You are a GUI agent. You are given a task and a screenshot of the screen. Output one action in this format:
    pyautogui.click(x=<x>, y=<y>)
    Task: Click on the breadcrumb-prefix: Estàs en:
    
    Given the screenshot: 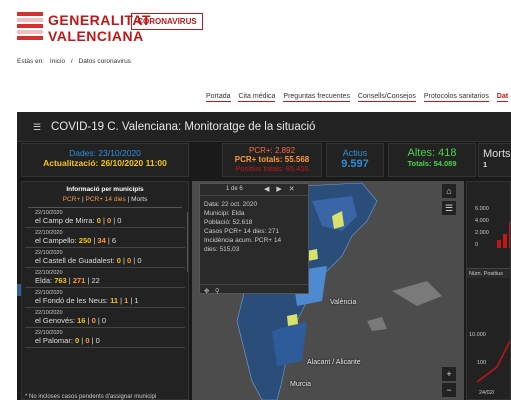 What is the action you would take?
    pyautogui.click(x=31, y=61)
    